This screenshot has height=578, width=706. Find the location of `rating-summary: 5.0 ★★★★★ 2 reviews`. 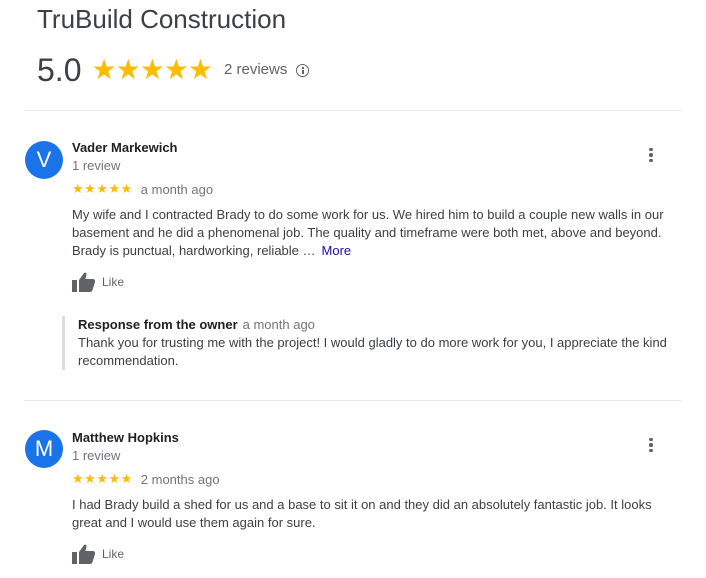

rating-summary: 5.0 ★★★★★ 2 reviews is located at coordinates (173, 70).